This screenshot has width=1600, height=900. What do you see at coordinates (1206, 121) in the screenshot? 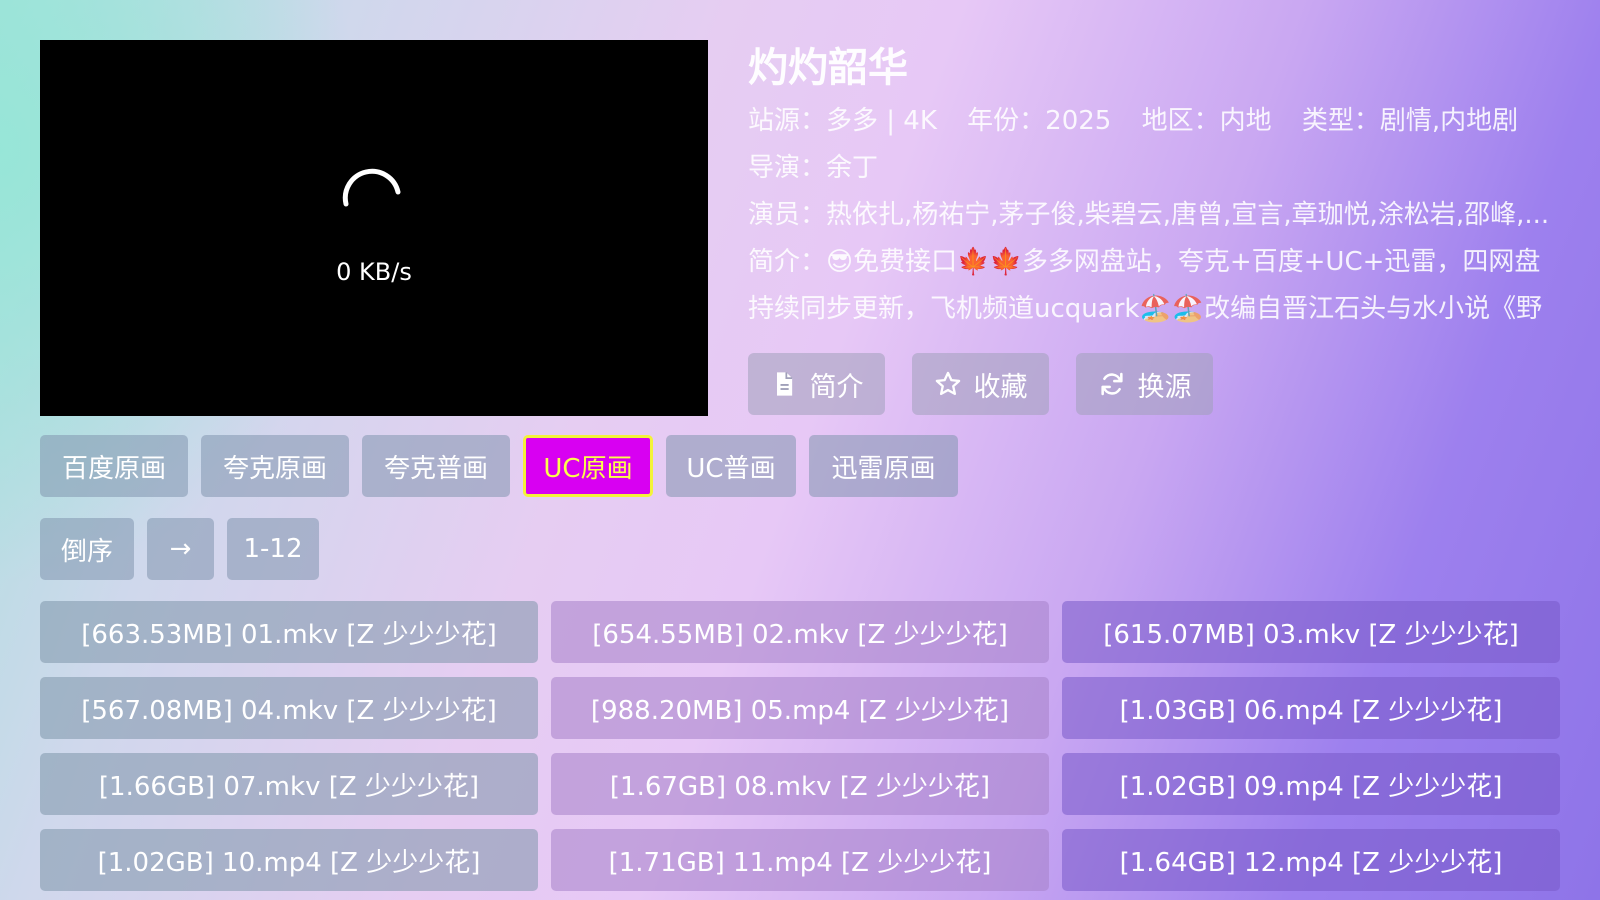
I see `meta-region: 地区：内地` at bounding box center [1206, 121].